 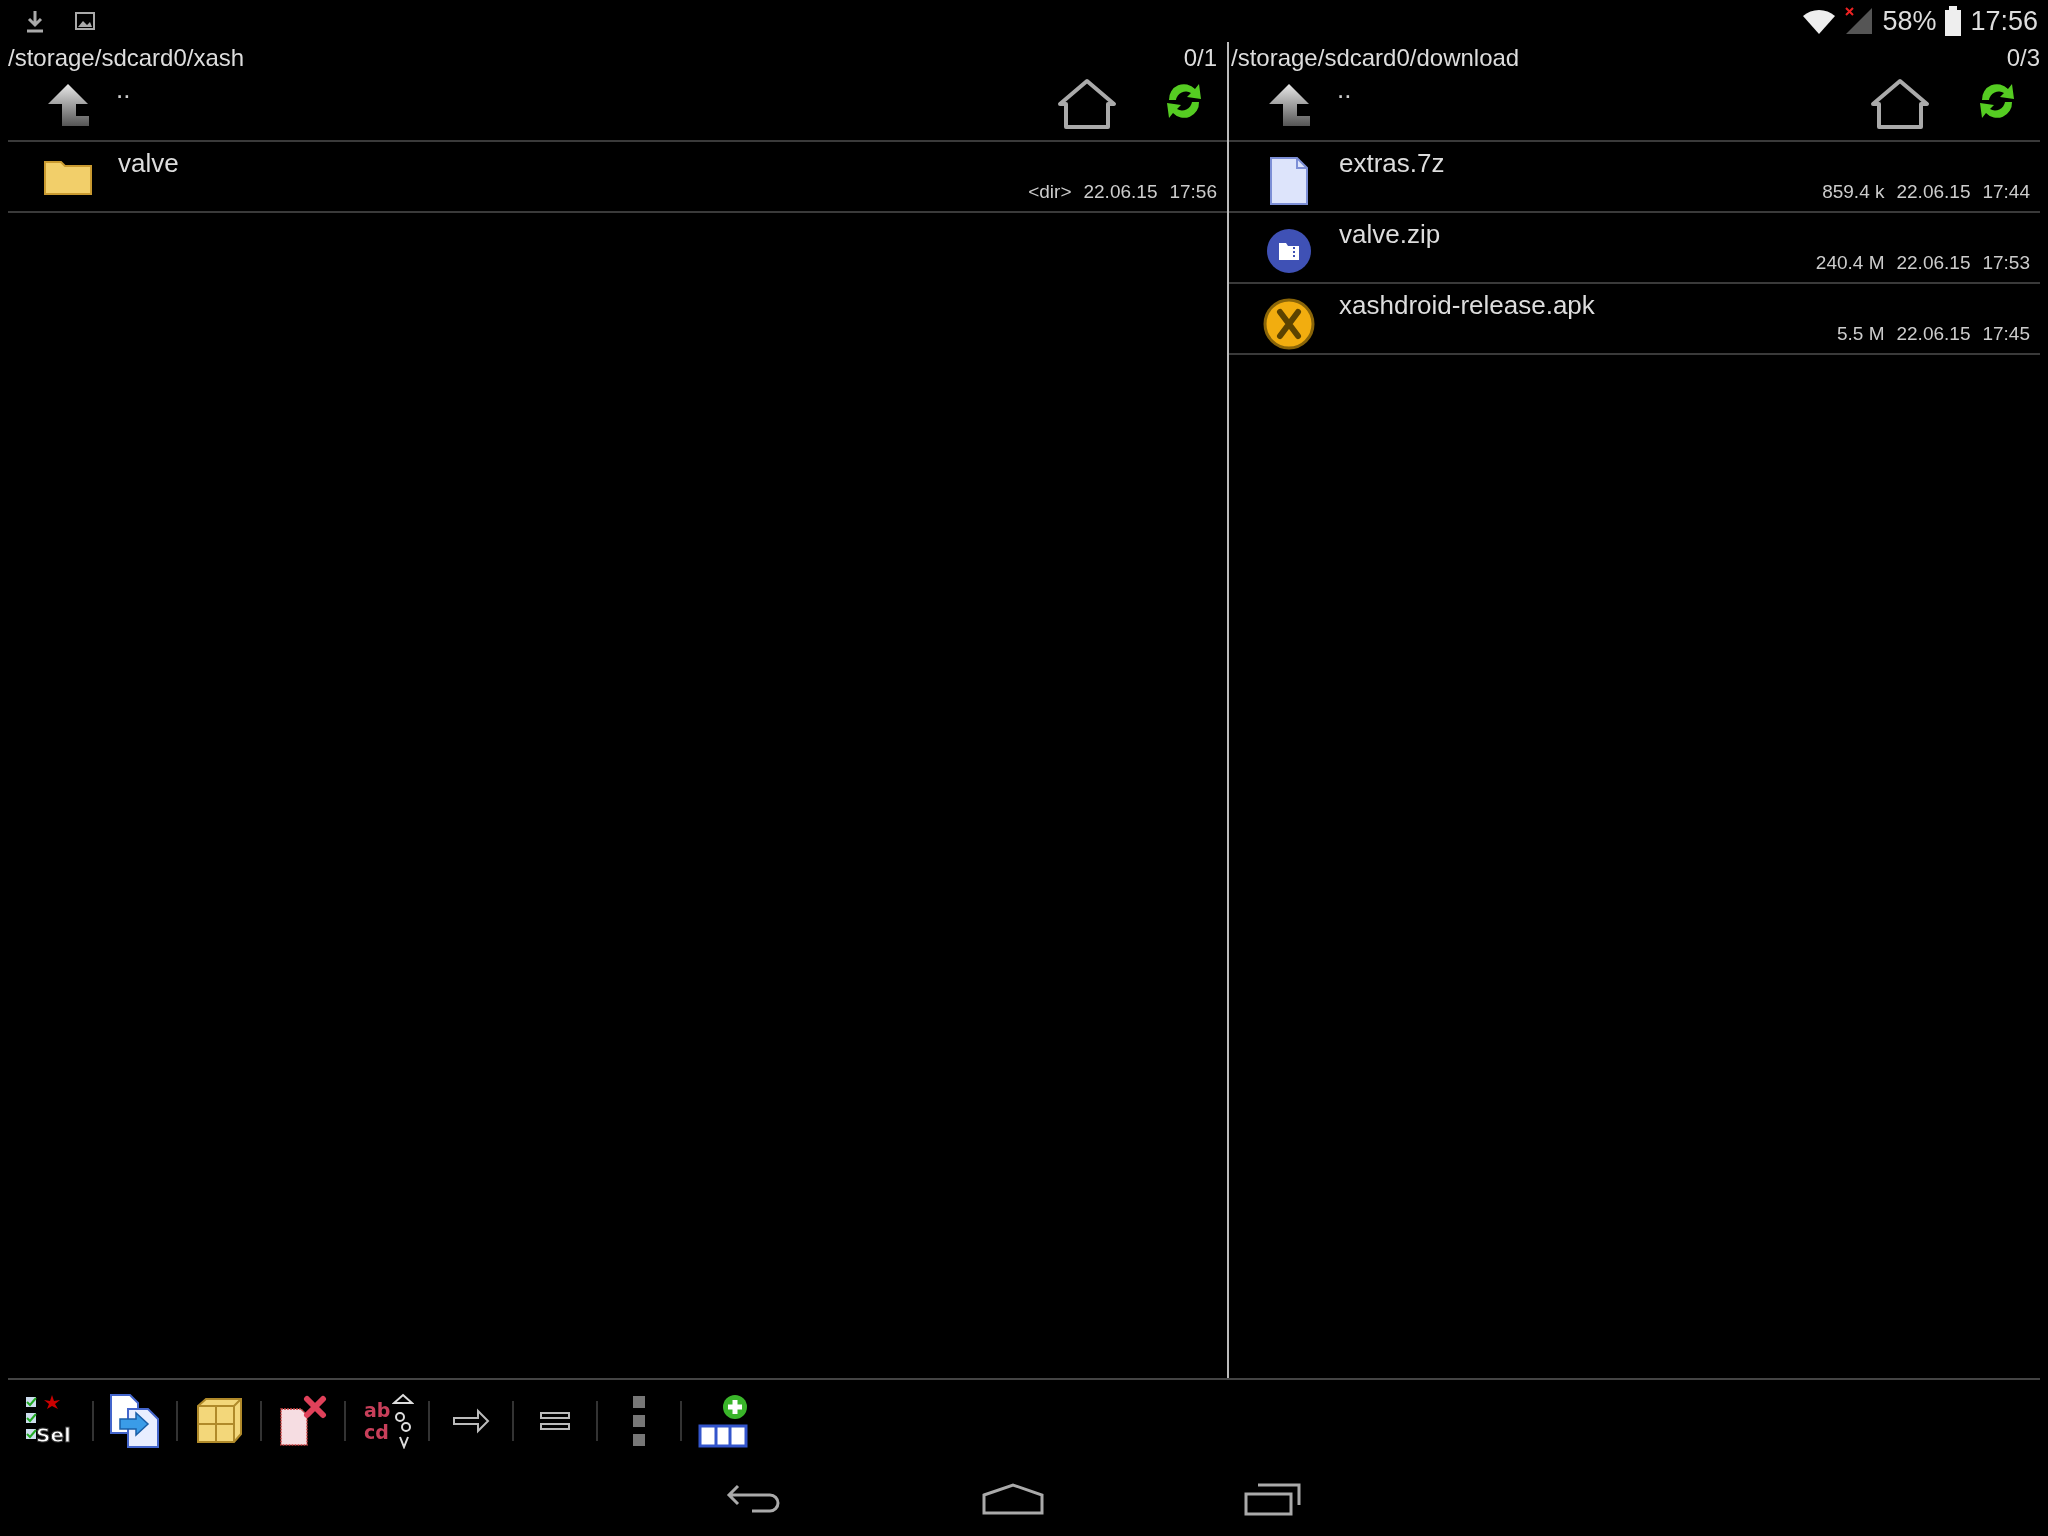 What do you see at coordinates (403, 1421) in the screenshot?
I see `rename-arrow-icon` at bounding box center [403, 1421].